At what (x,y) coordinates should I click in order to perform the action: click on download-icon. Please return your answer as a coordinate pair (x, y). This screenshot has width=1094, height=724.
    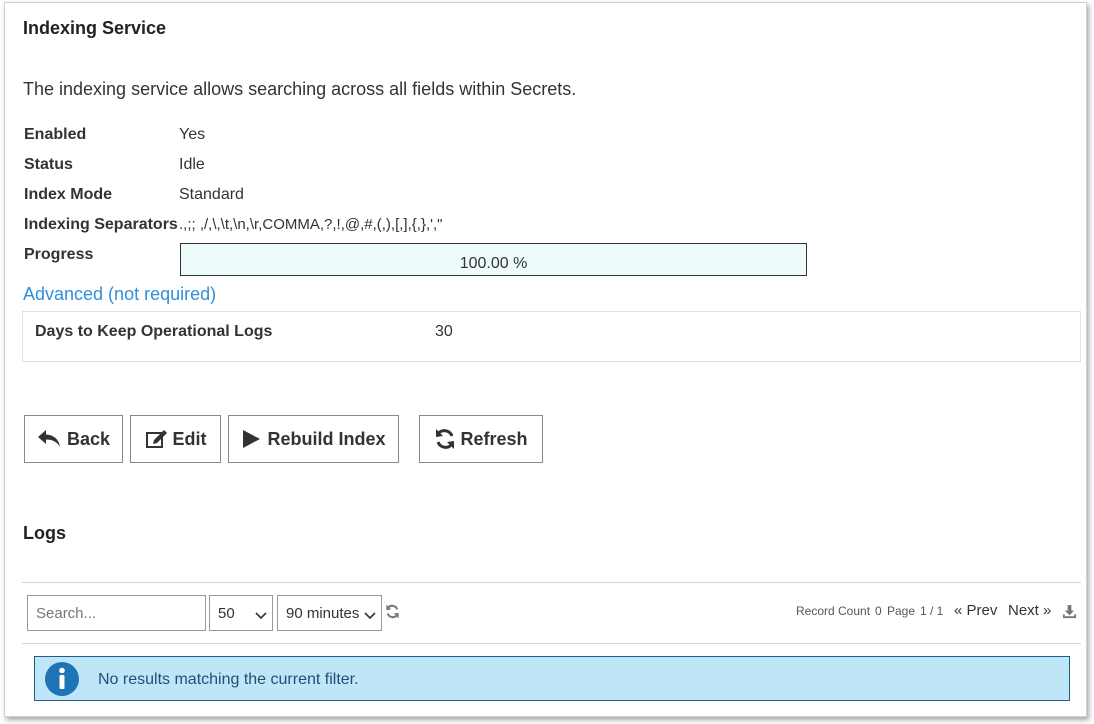
    Looking at the image, I should click on (1069, 614).